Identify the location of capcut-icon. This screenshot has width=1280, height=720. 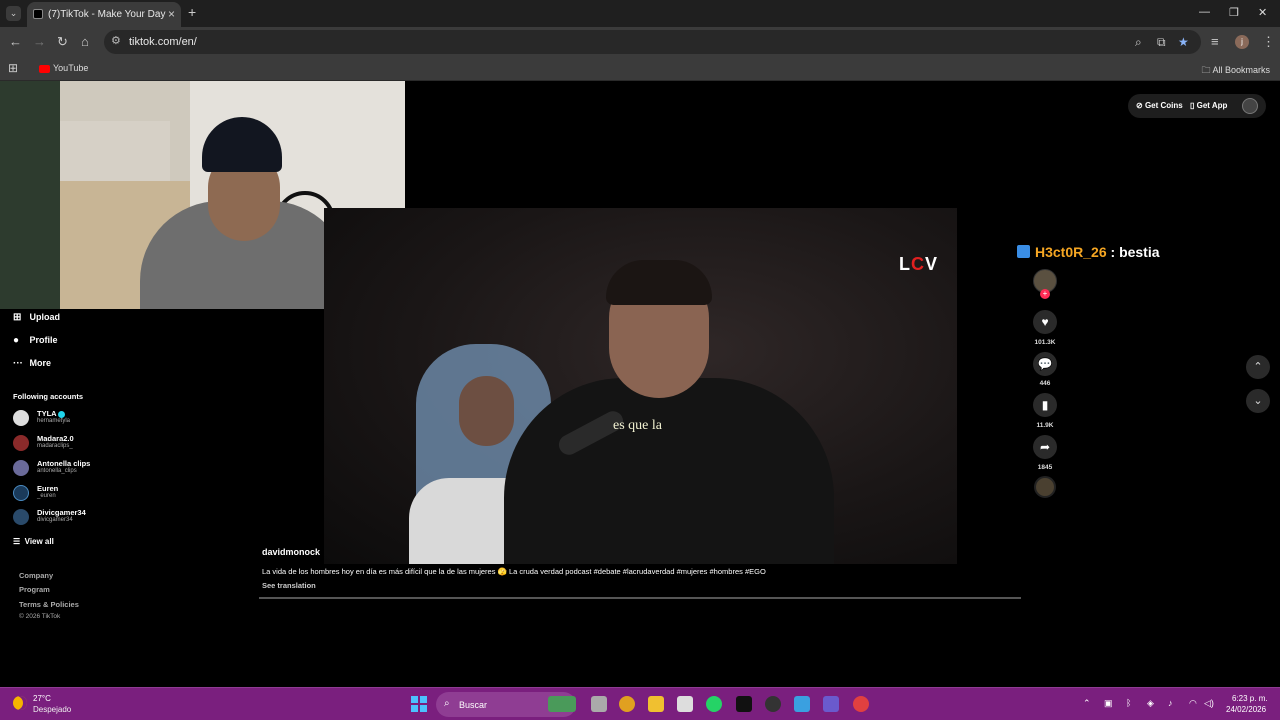
(744, 704).